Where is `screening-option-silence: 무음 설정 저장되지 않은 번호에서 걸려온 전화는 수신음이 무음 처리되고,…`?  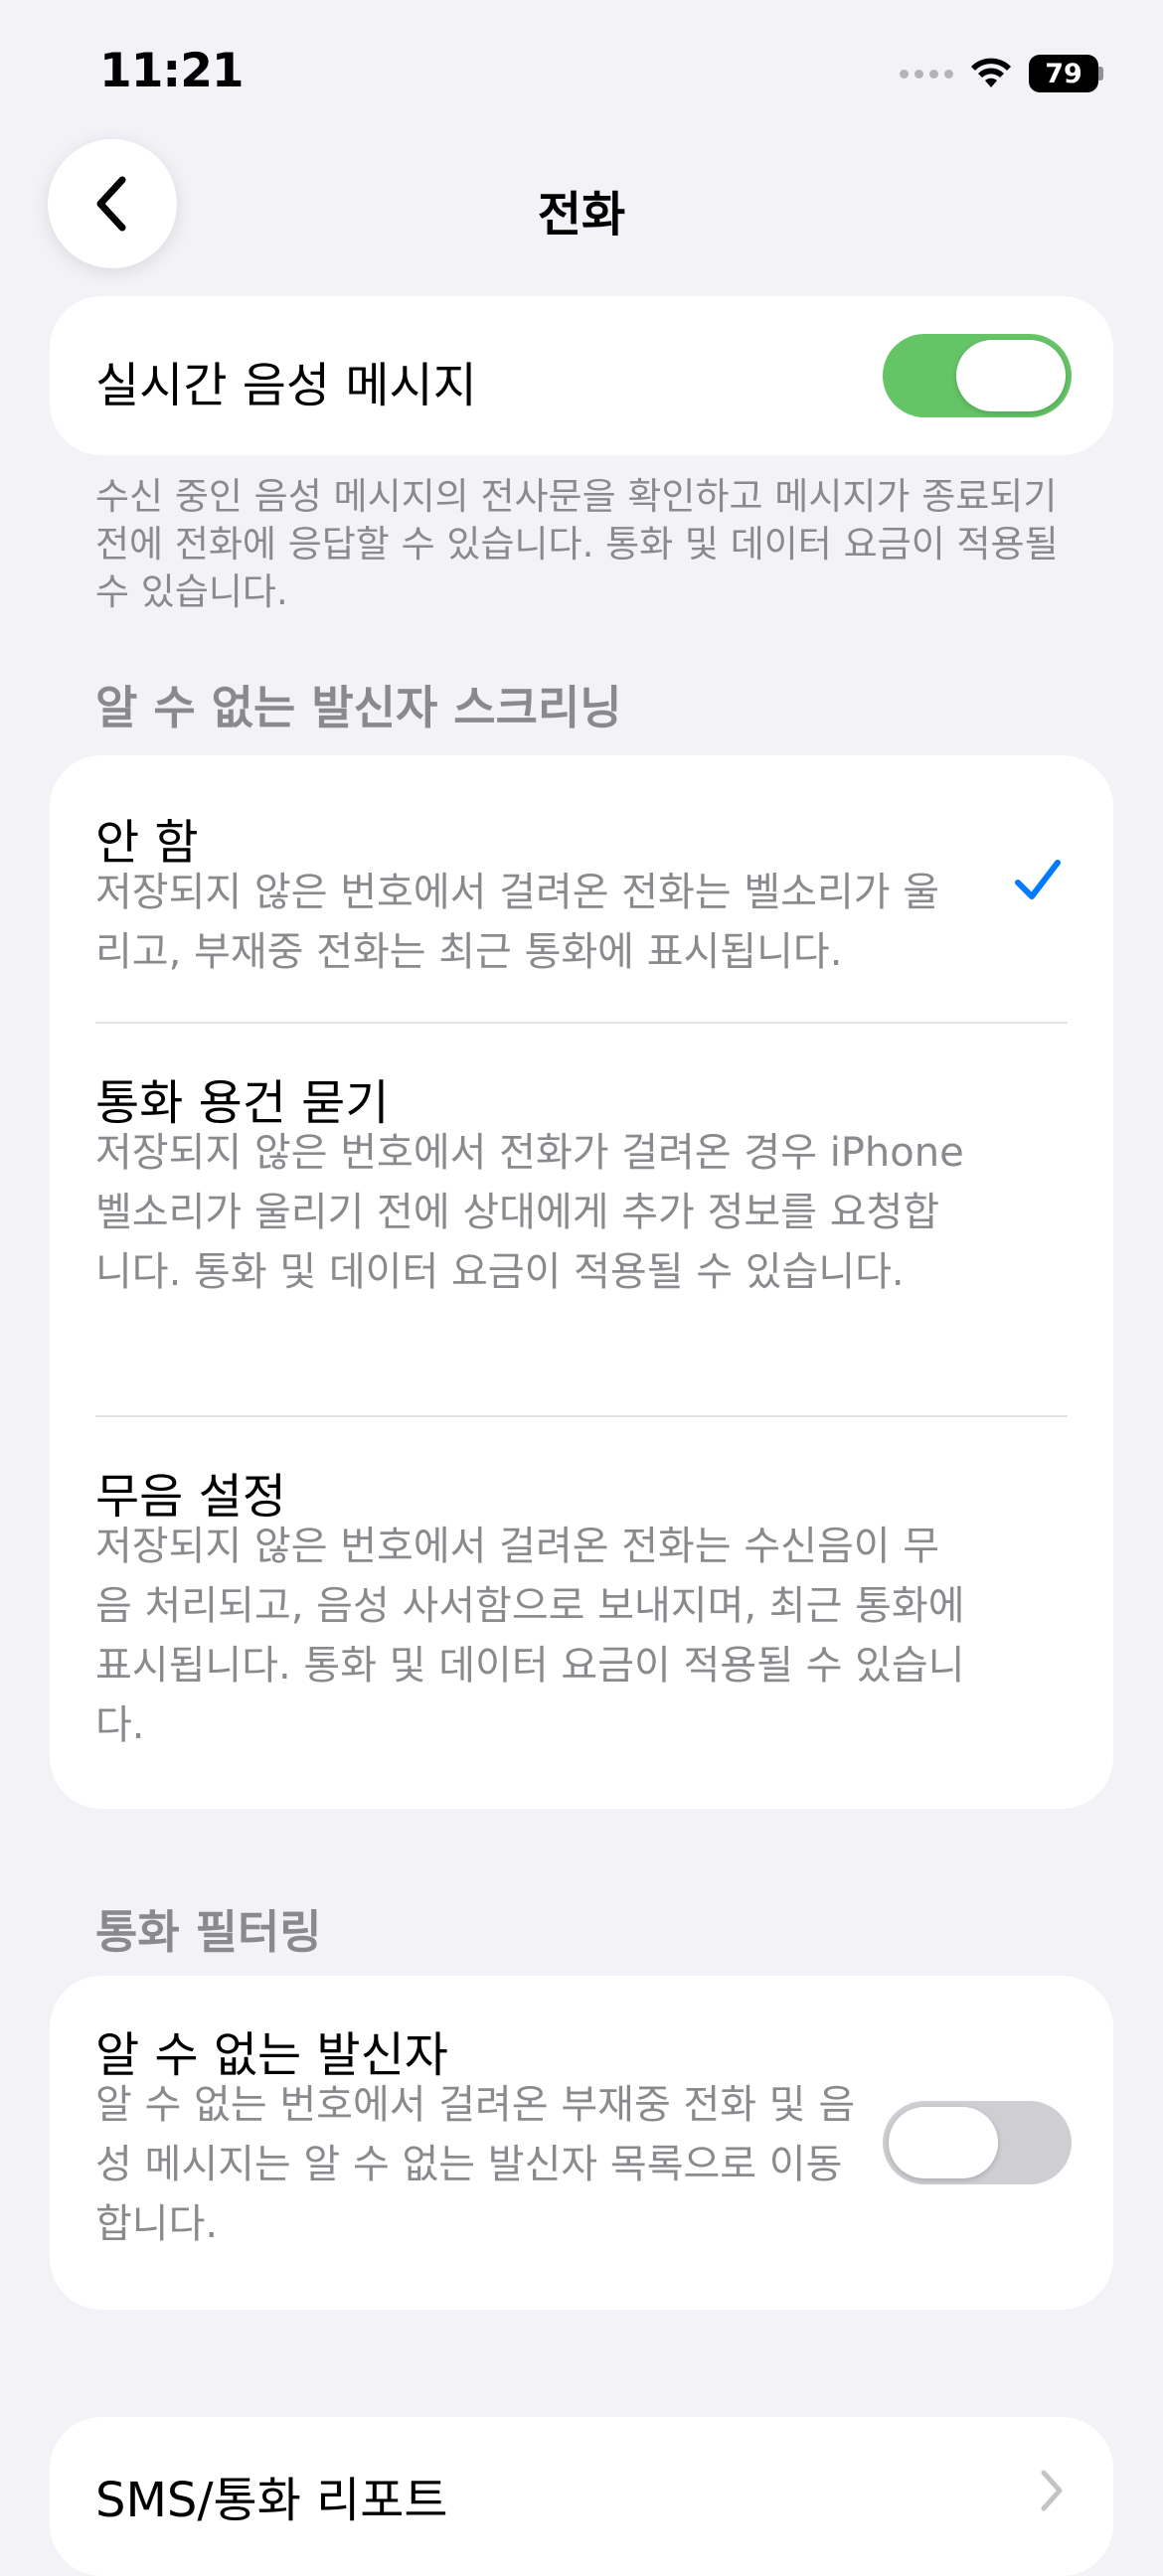 screening-option-silence: 무음 설정 저장되지 않은 번호에서 걸려온 전화는 수신음이 무음 처리되고,… is located at coordinates (581, 1613).